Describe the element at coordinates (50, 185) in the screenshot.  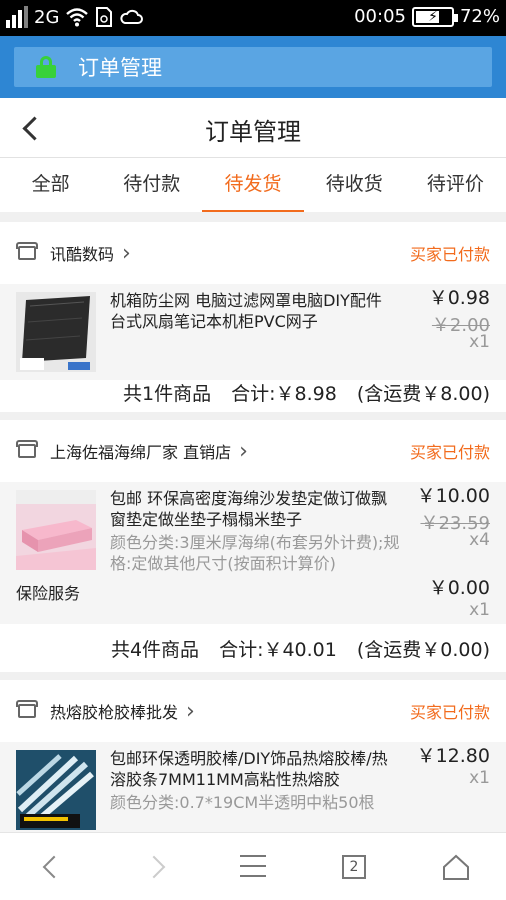
I see `tab-all: 全部` at that location.